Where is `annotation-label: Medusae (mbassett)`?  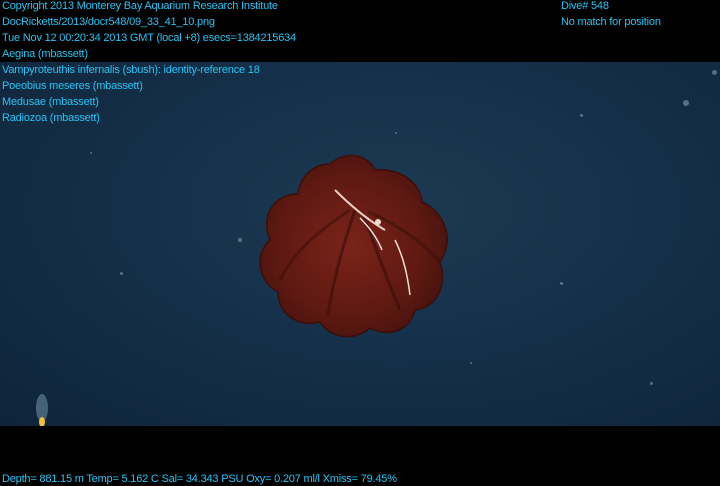
annotation-label: Medusae (mbassett) is located at coordinates (50, 102).